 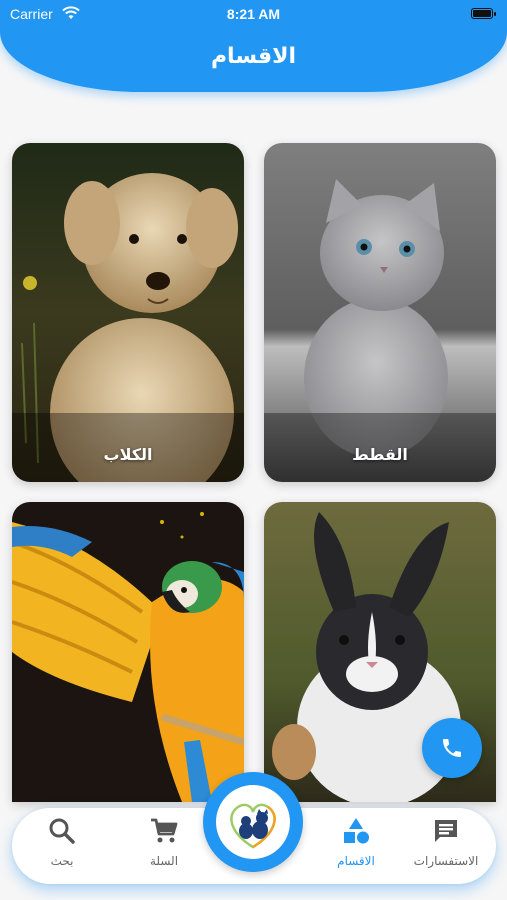 I want to click on nav-item-inquiries: الاستفسارات, so click(x=446, y=847).